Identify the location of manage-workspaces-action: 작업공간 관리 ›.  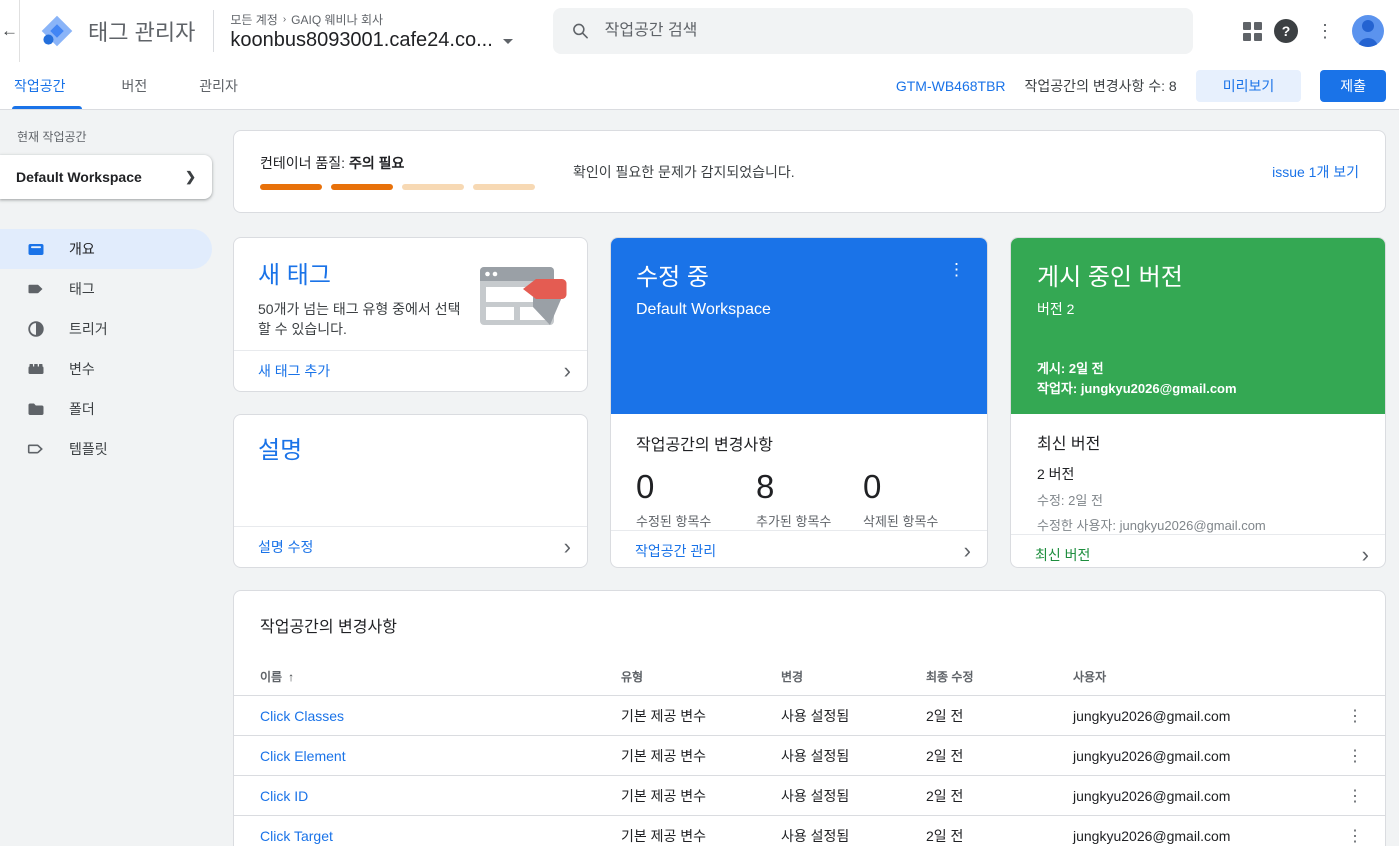
(799, 548).